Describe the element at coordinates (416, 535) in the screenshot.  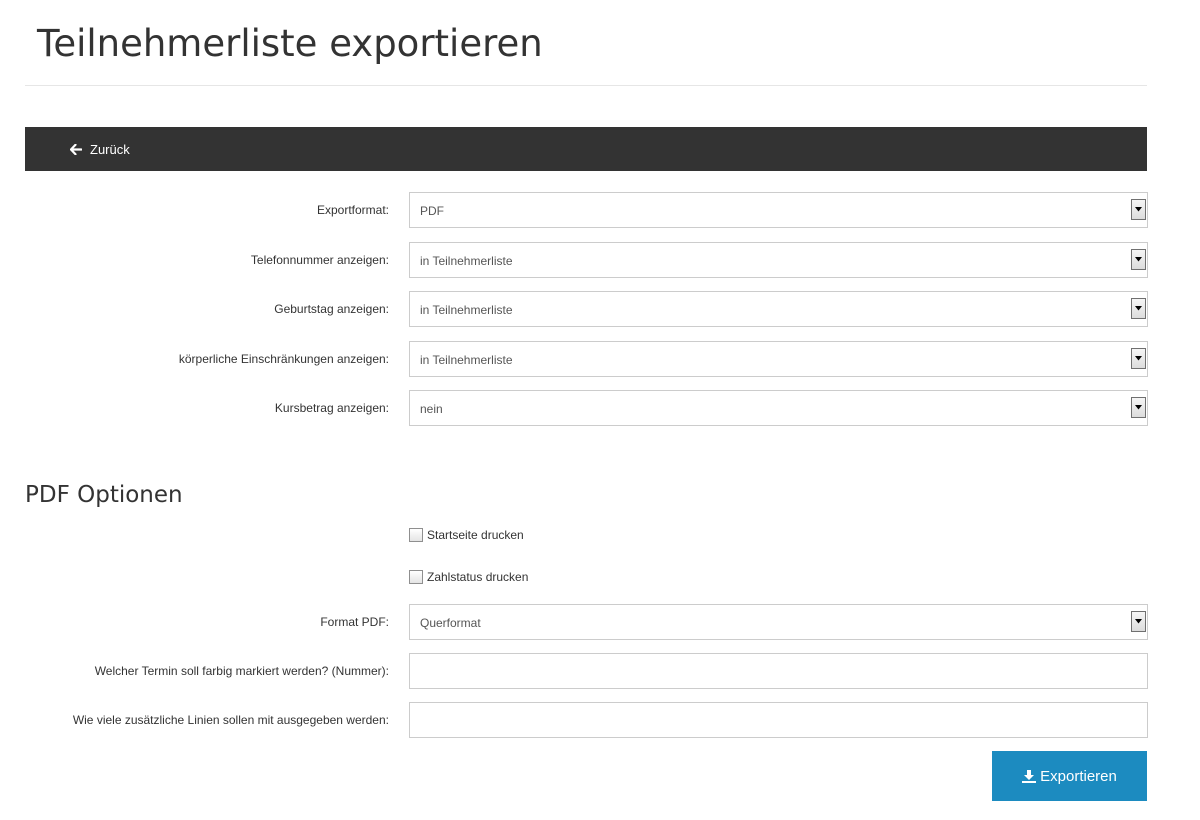
I see `print-cover-page-checkbox` at that location.